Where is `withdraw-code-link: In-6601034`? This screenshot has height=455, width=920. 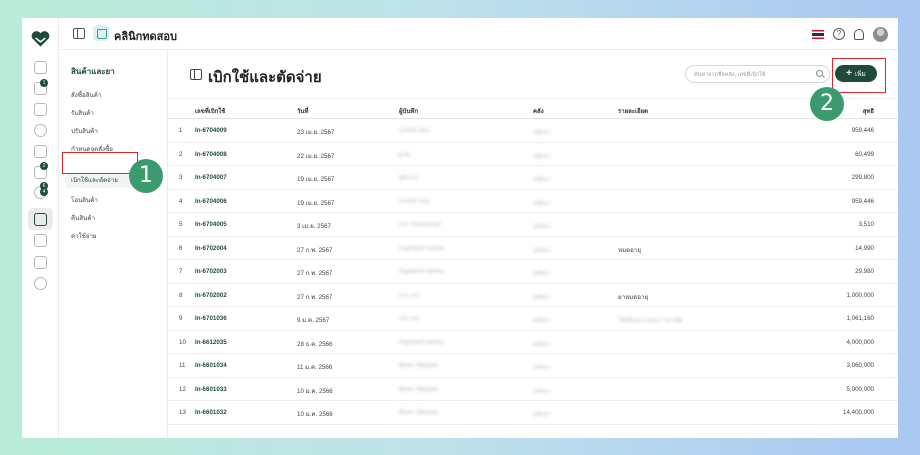
withdraw-code-link: In-6601034 is located at coordinates (211, 365).